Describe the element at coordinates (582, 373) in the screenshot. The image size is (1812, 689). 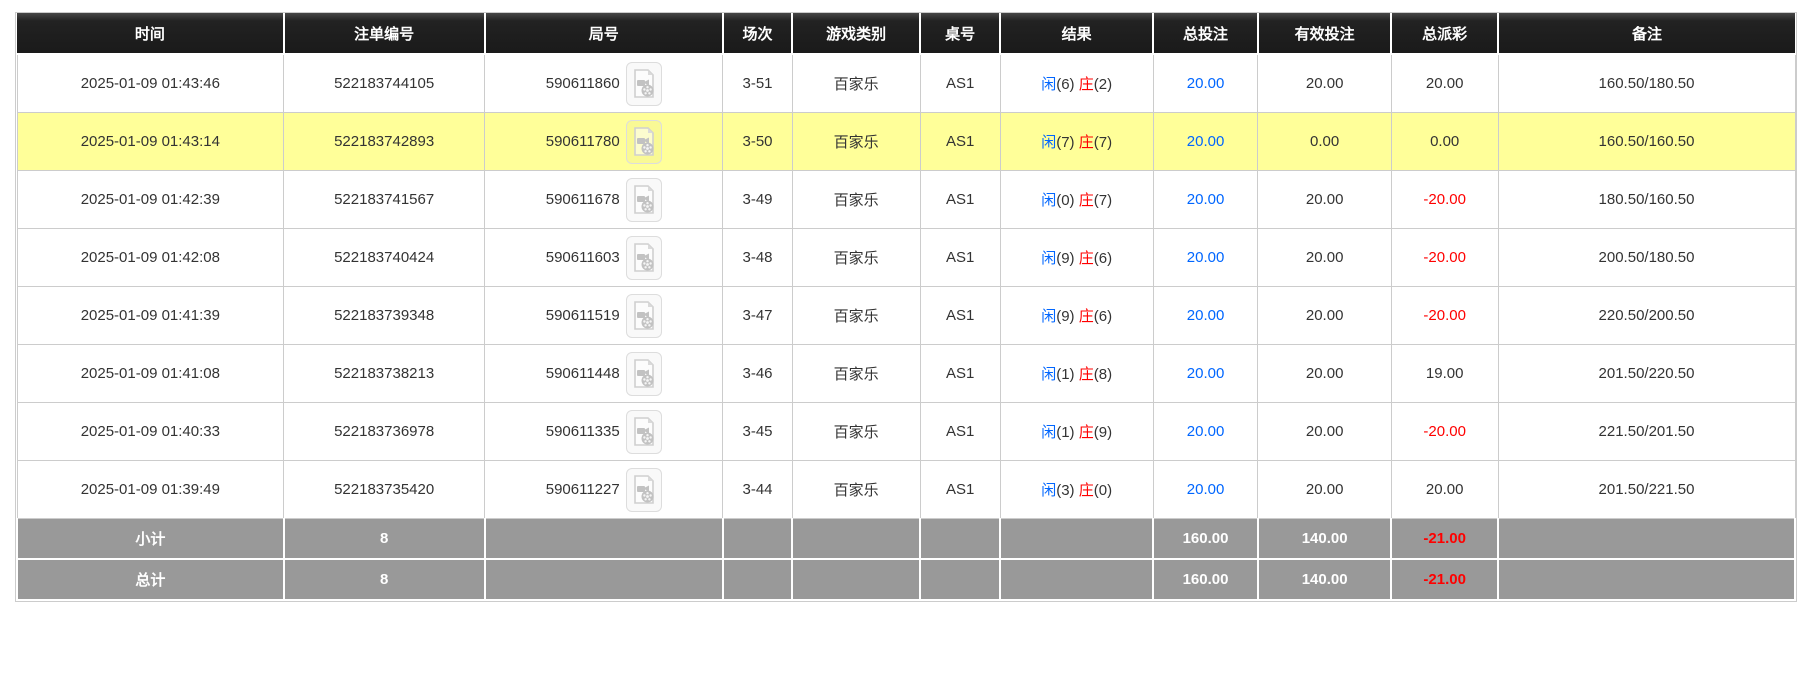
I see `round-id-value: 590611448` at that location.